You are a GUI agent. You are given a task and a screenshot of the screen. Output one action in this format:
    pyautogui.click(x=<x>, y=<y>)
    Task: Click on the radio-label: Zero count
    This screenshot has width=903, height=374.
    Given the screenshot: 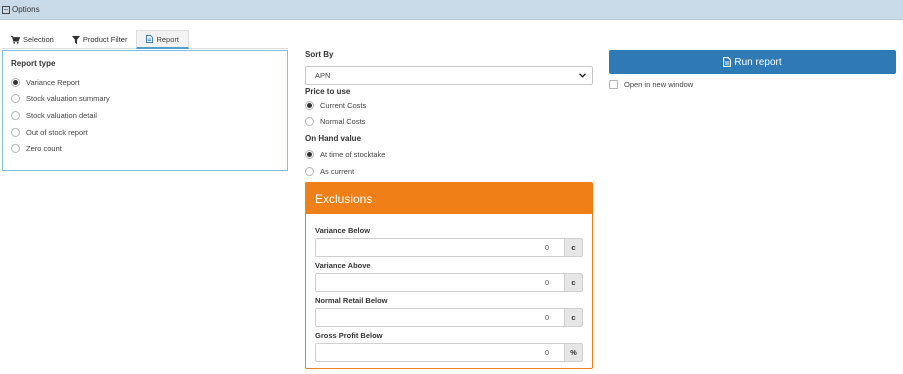 What is the action you would take?
    pyautogui.click(x=44, y=149)
    